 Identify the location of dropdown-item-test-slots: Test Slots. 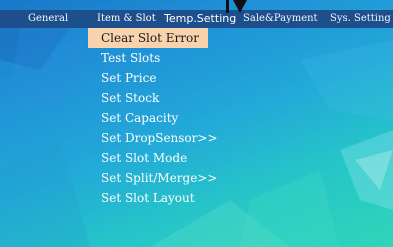
(153, 58).